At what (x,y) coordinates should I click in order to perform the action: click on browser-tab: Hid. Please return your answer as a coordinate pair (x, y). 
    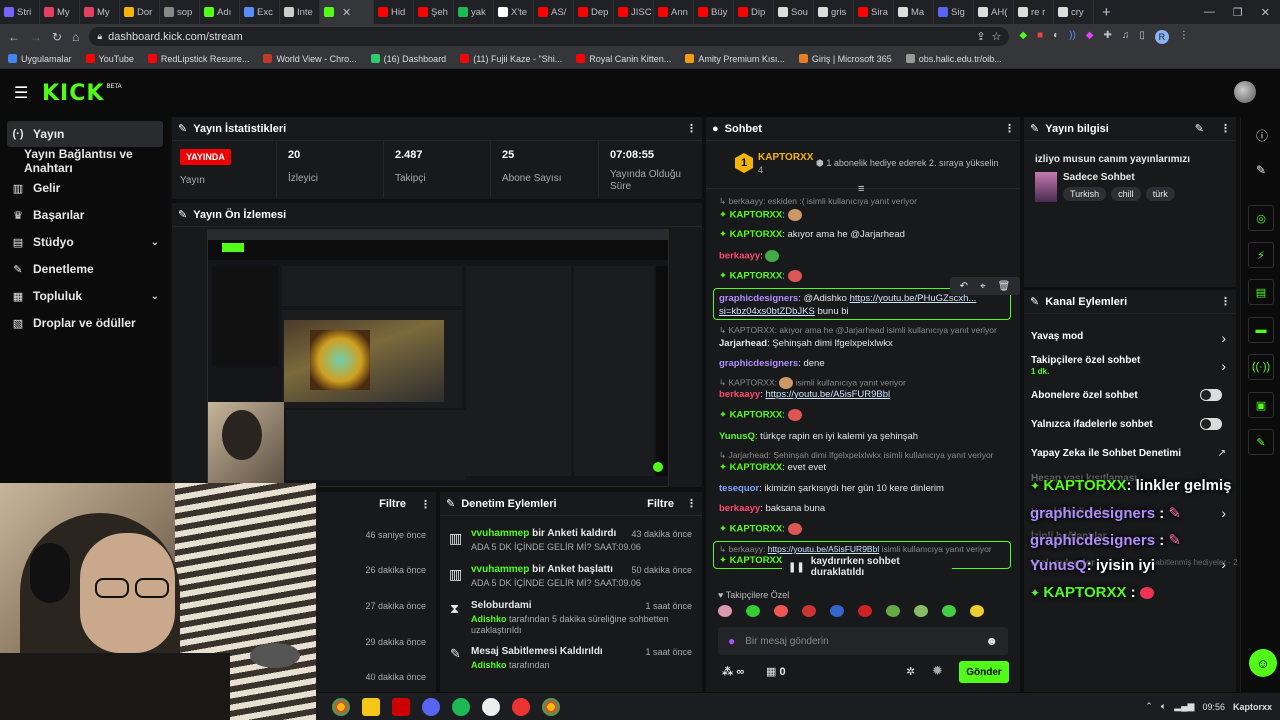
    Looking at the image, I should click on (394, 12).